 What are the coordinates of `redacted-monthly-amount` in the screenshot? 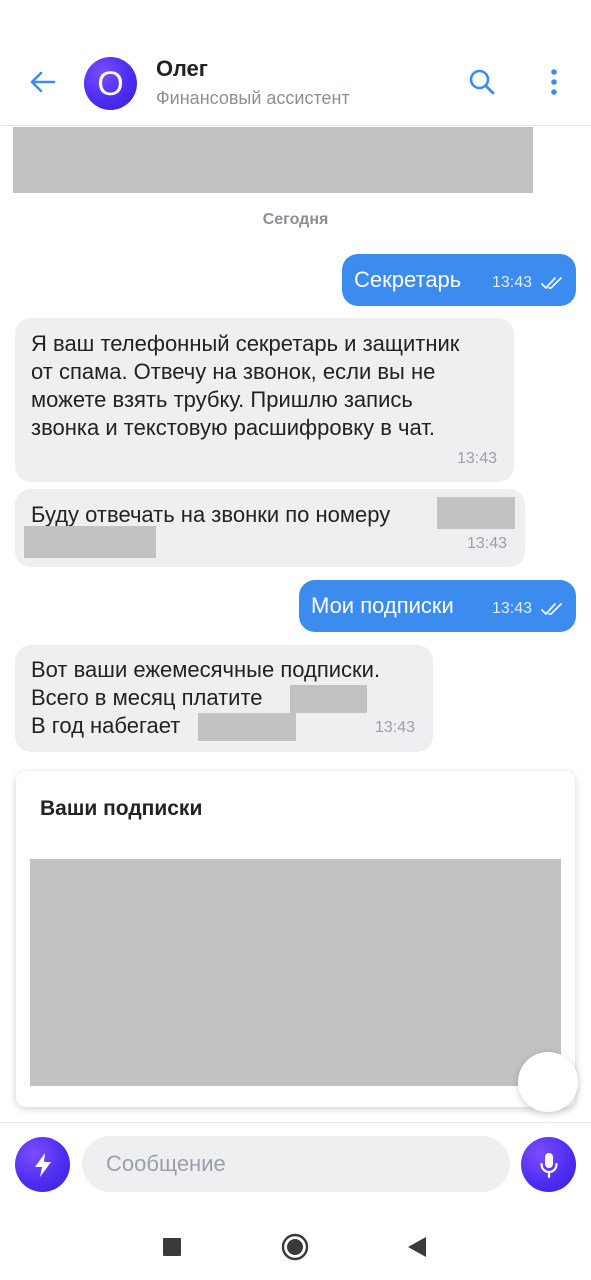 It's located at (328, 699).